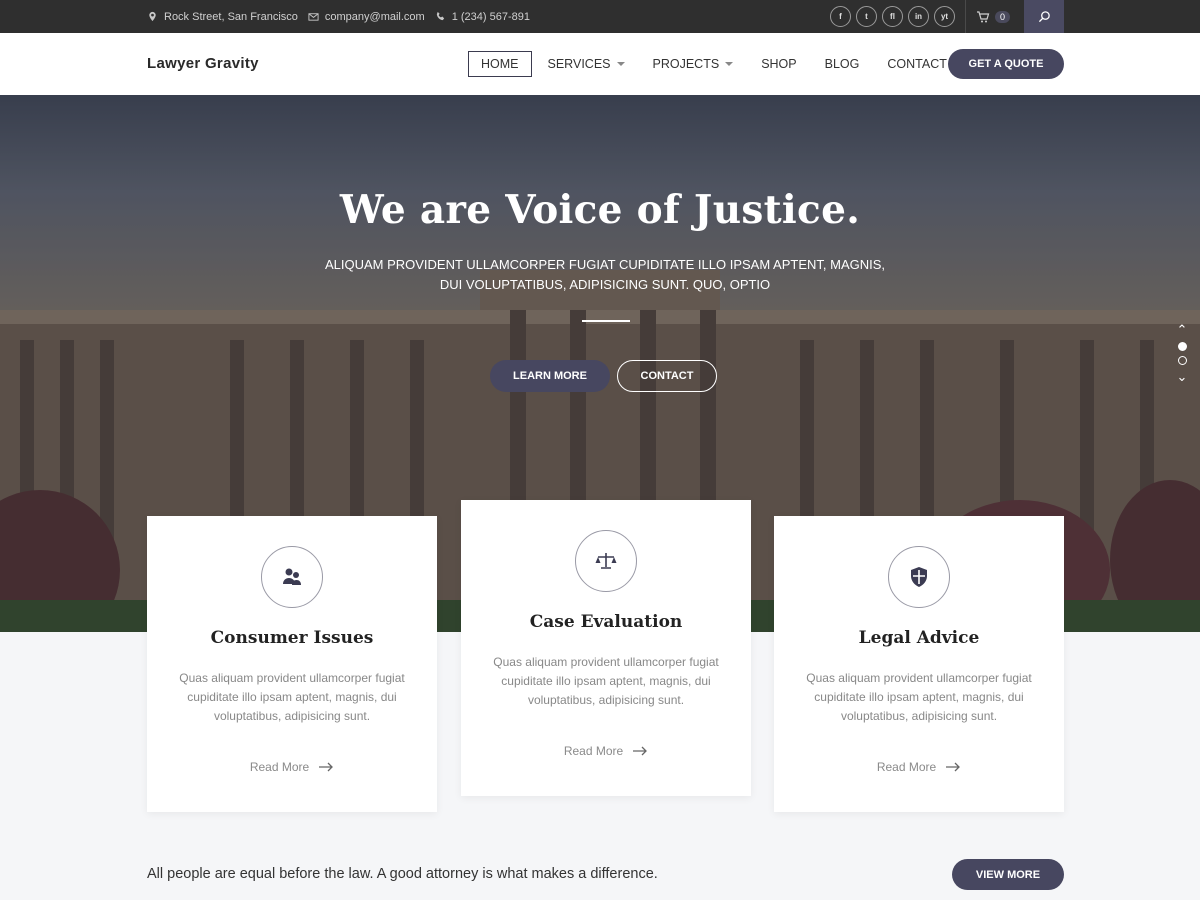 This screenshot has height=900, width=1200. I want to click on nav-blog: BLOG, so click(842, 64).